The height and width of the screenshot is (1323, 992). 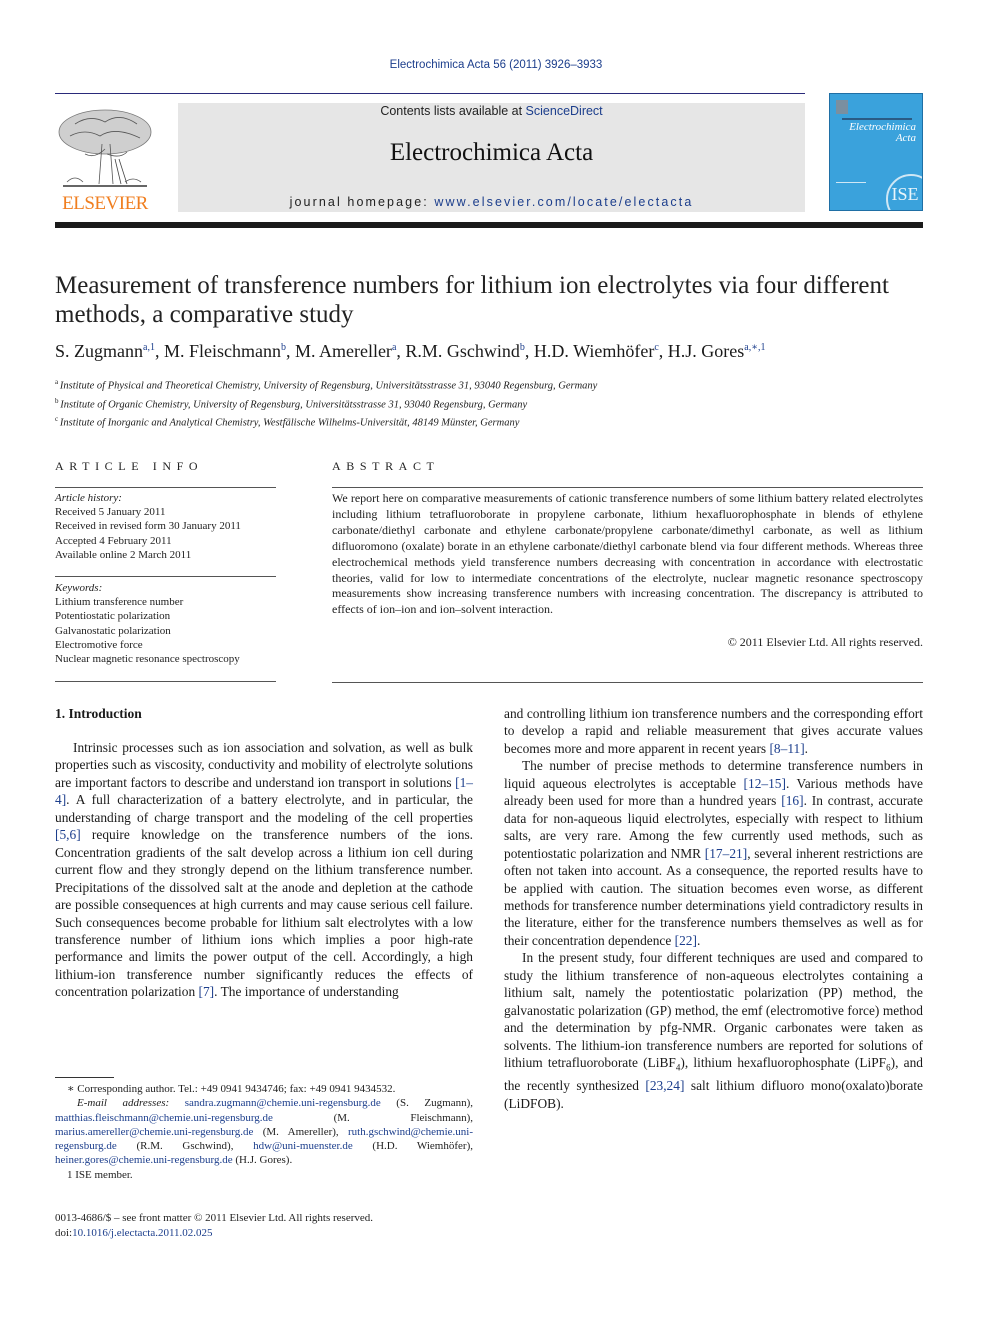 I want to click on author-affiliation-marker: a,∗,1, so click(x=754, y=347).